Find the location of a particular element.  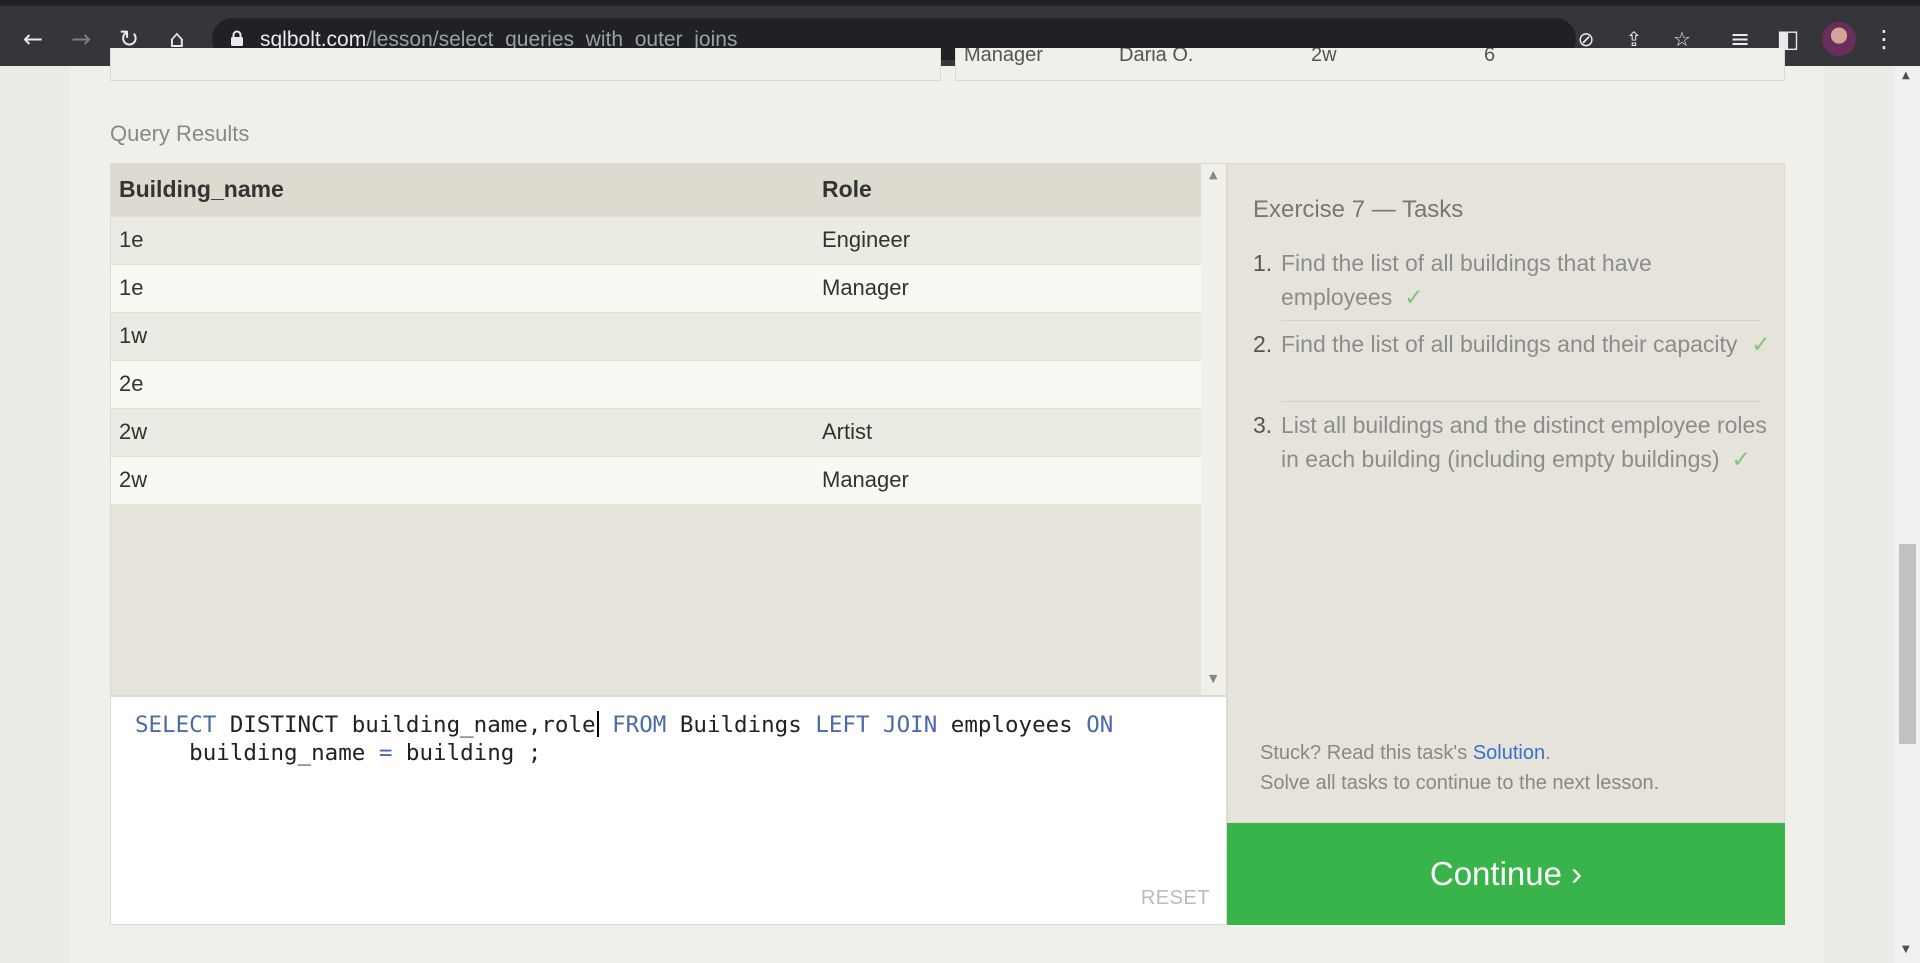

table-row: 2w Manager is located at coordinates (656, 479).